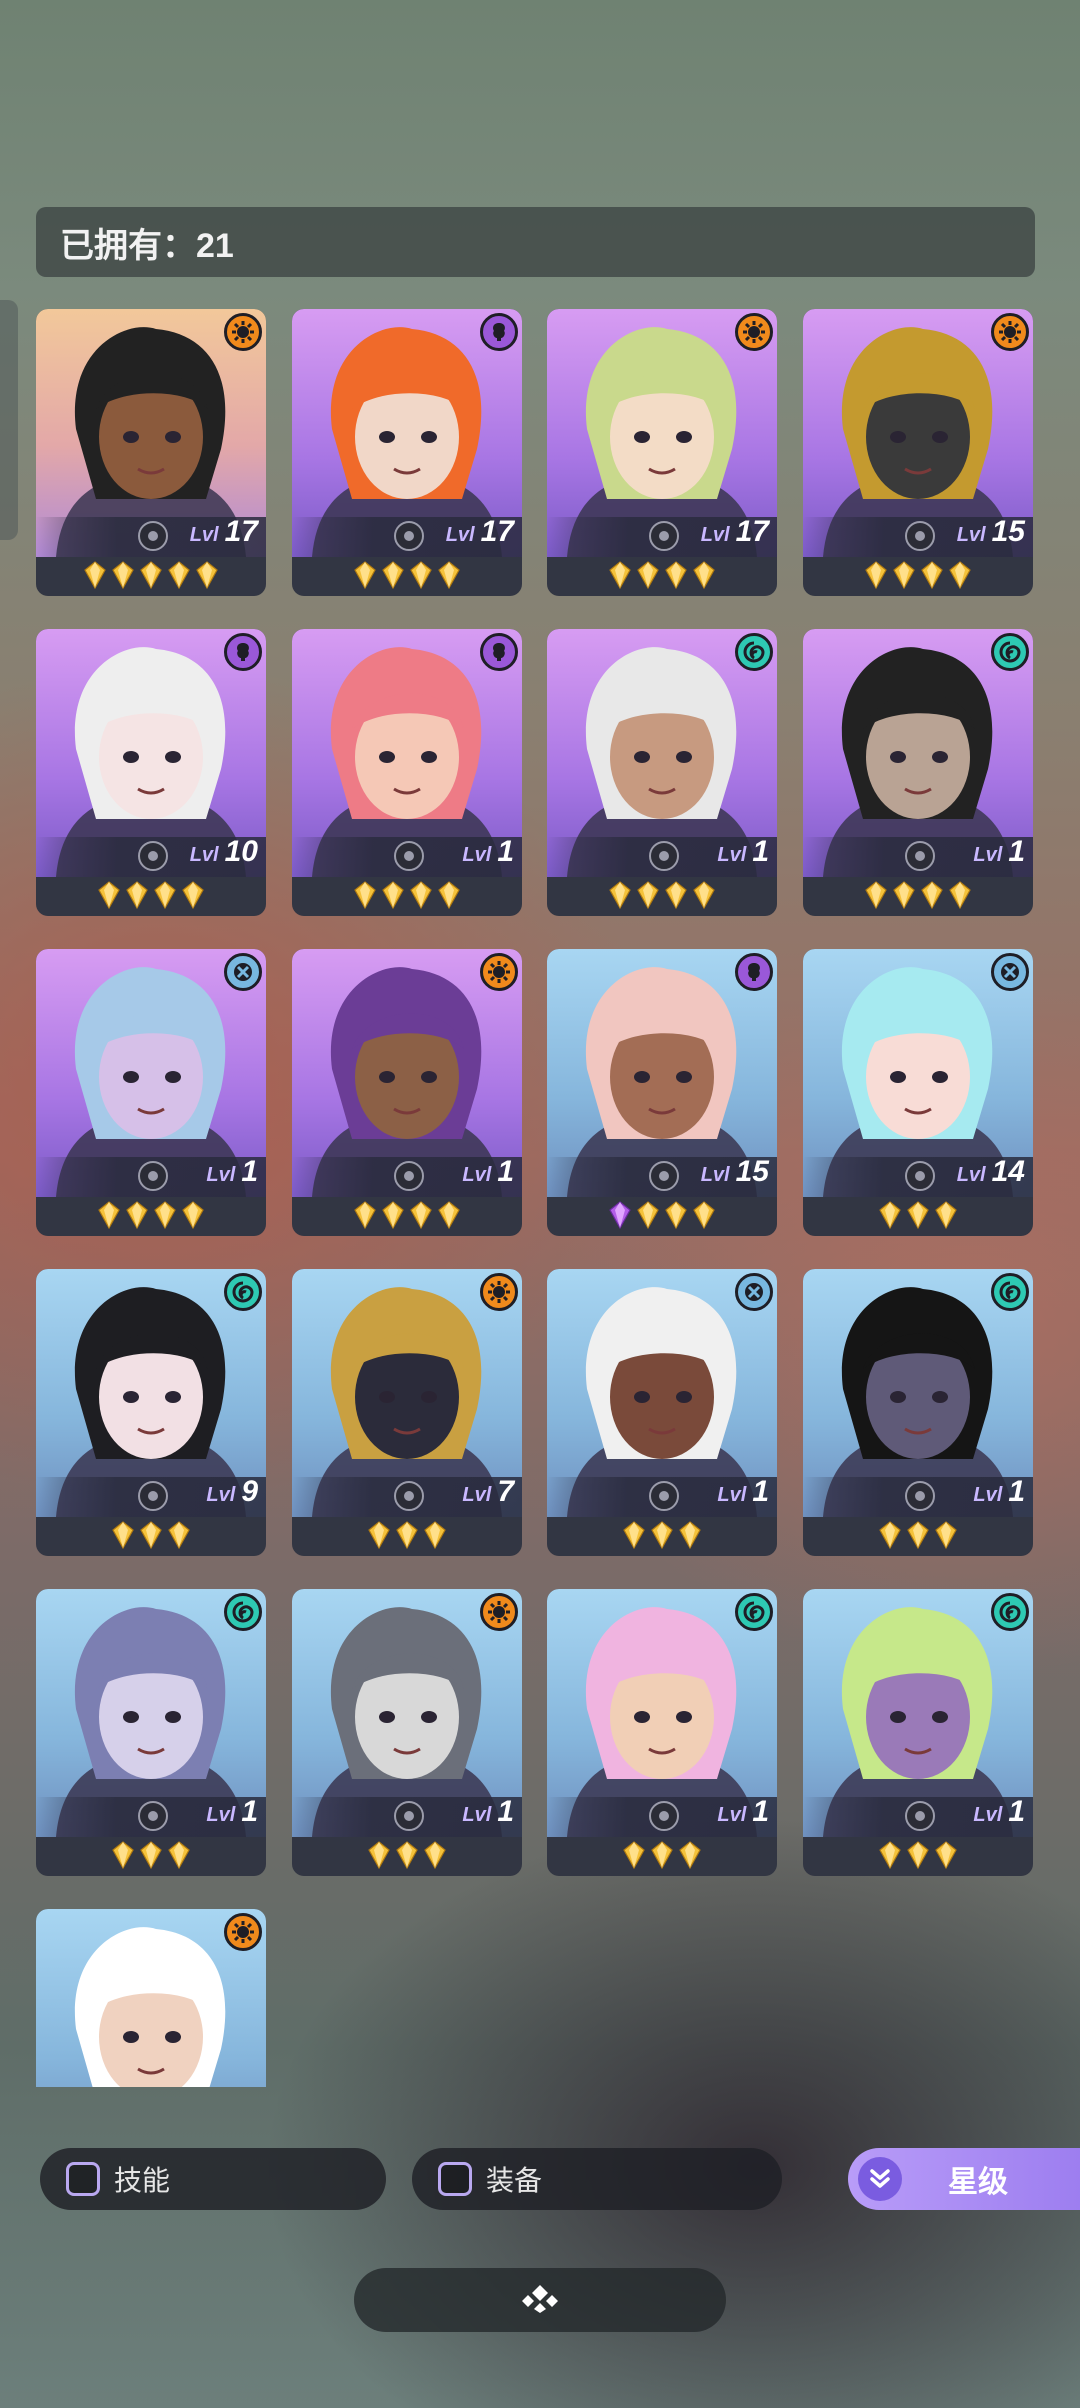 The image size is (1080, 2408). Describe the element at coordinates (151, 772) in the screenshot. I see `hero-card: Lvl 10` at that location.